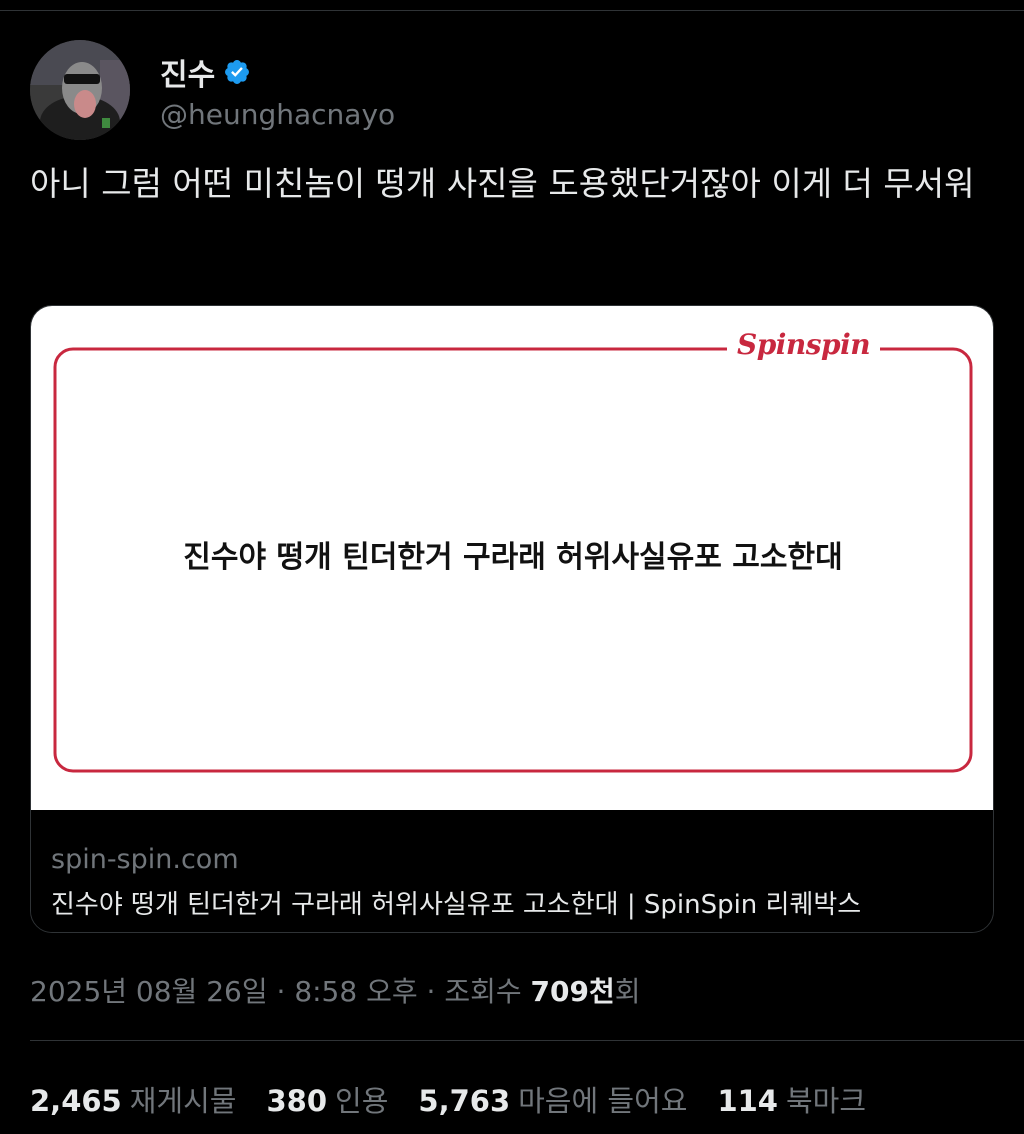  I want to click on tweet-date: 2025년 08월 26일, so click(149, 991).